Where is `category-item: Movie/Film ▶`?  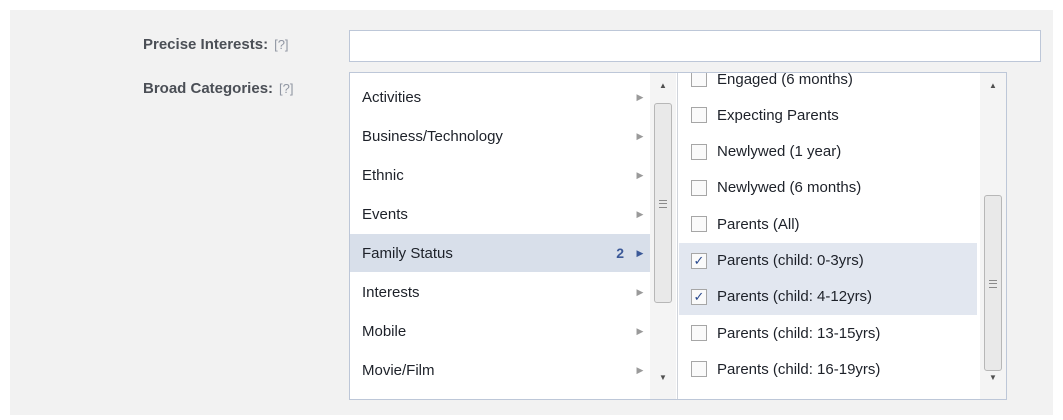 category-item: Movie/Film ▶ is located at coordinates (500, 370).